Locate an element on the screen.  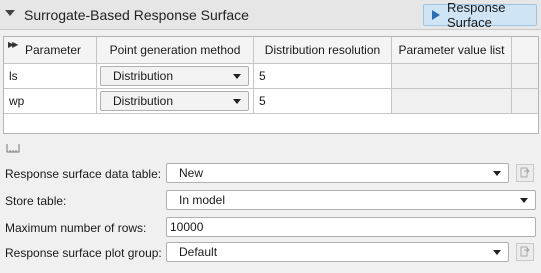
store-table-label: Store table: is located at coordinates (36, 201).